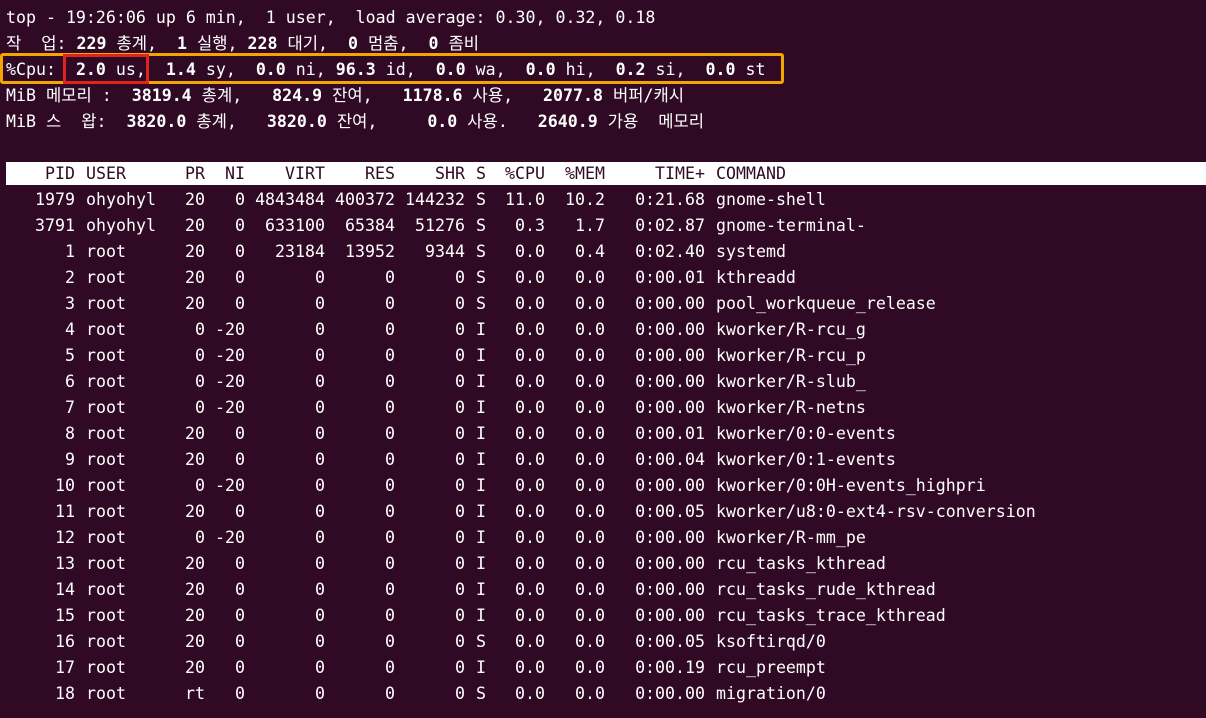 Image resolution: width=1206 pixels, height=718 pixels. I want to click on process-command: kworker/R-netns, so click(791, 407).